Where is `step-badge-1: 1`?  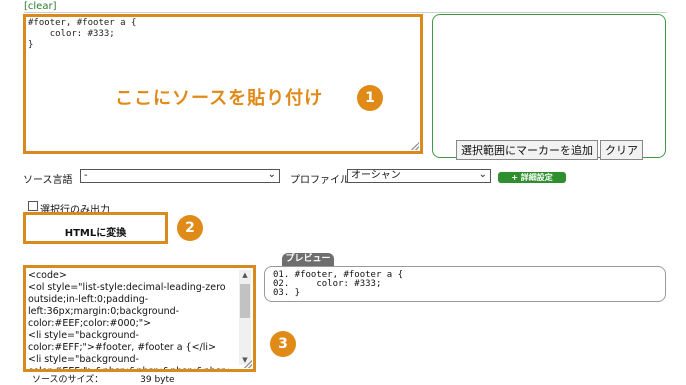 step-badge-1: 1 is located at coordinates (370, 98).